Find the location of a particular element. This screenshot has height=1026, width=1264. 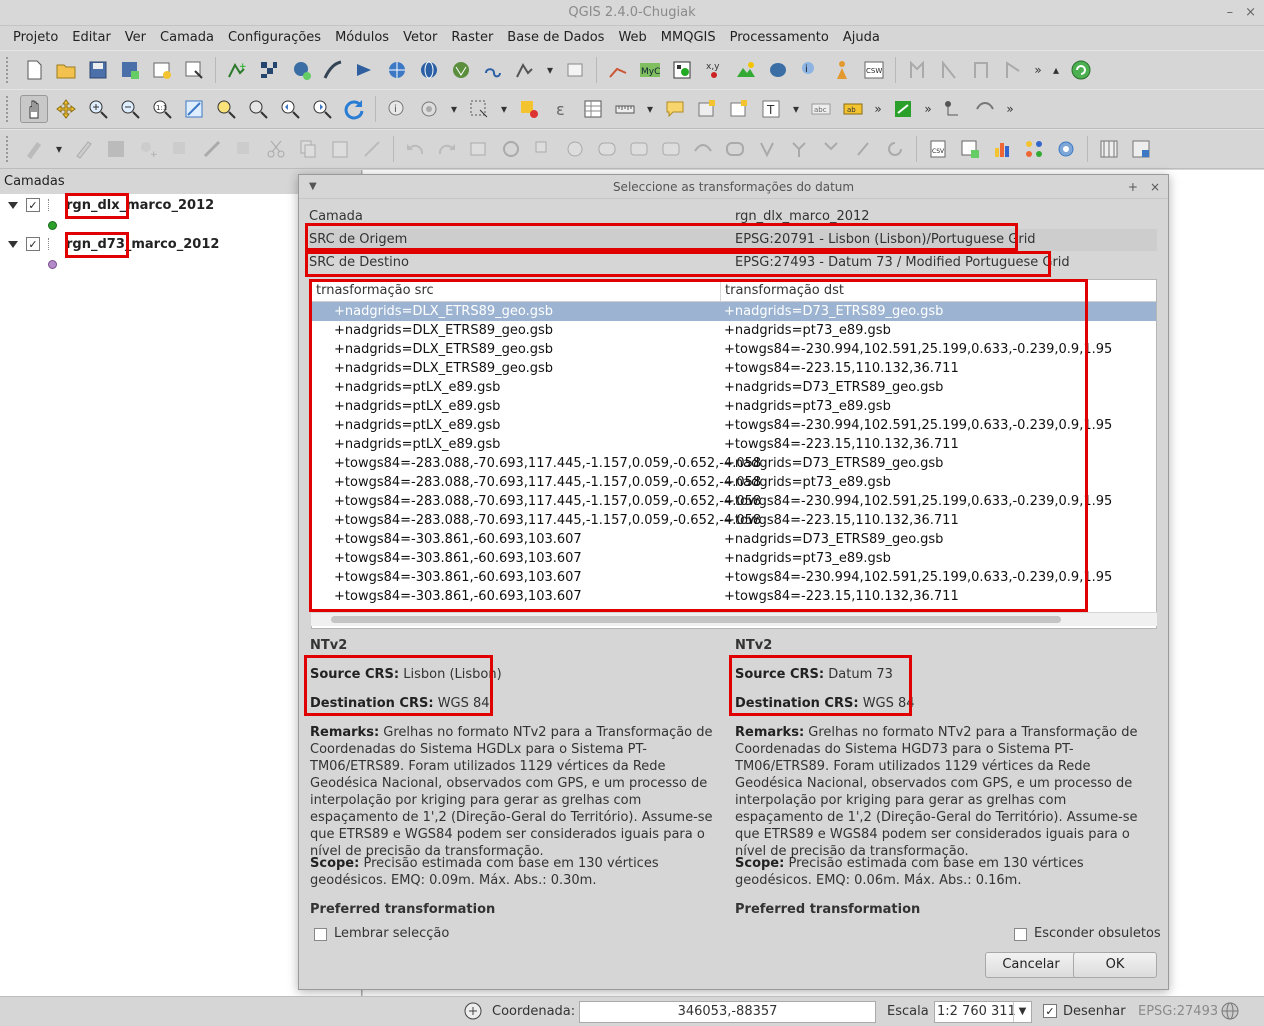

menu-processamento: Processamento is located at coordinates (779, 37).